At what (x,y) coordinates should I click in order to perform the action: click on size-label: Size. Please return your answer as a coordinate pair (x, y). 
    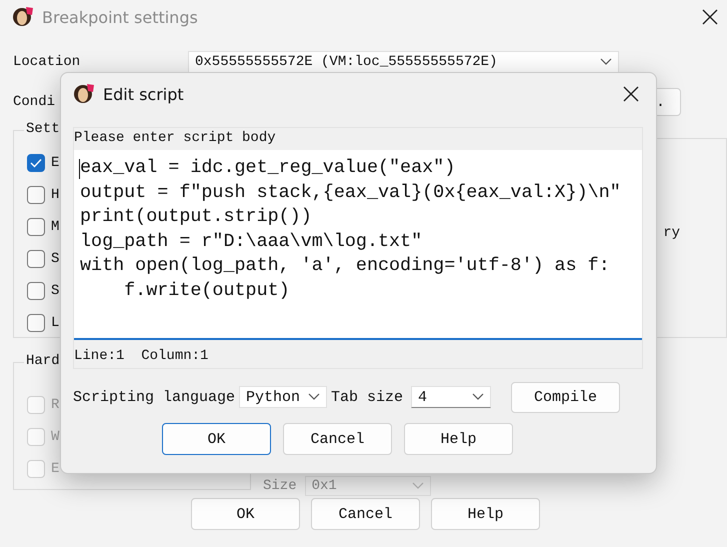
    Looking at the image, I should click on (280, 486).